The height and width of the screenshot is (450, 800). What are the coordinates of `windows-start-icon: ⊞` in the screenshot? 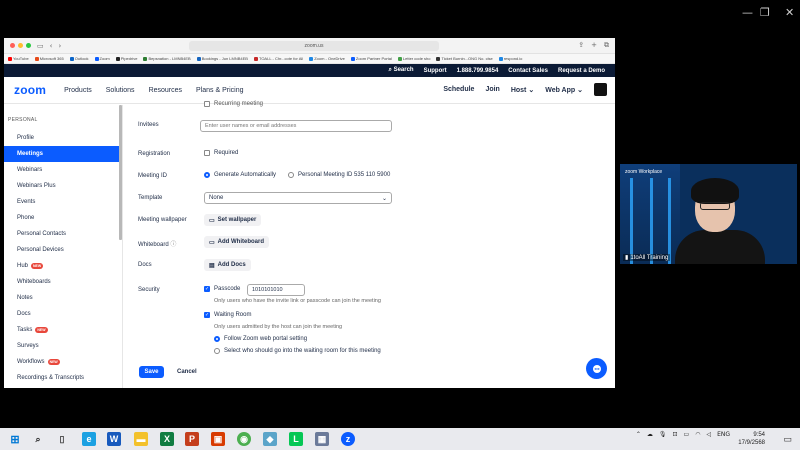 It's located at (15, 439).